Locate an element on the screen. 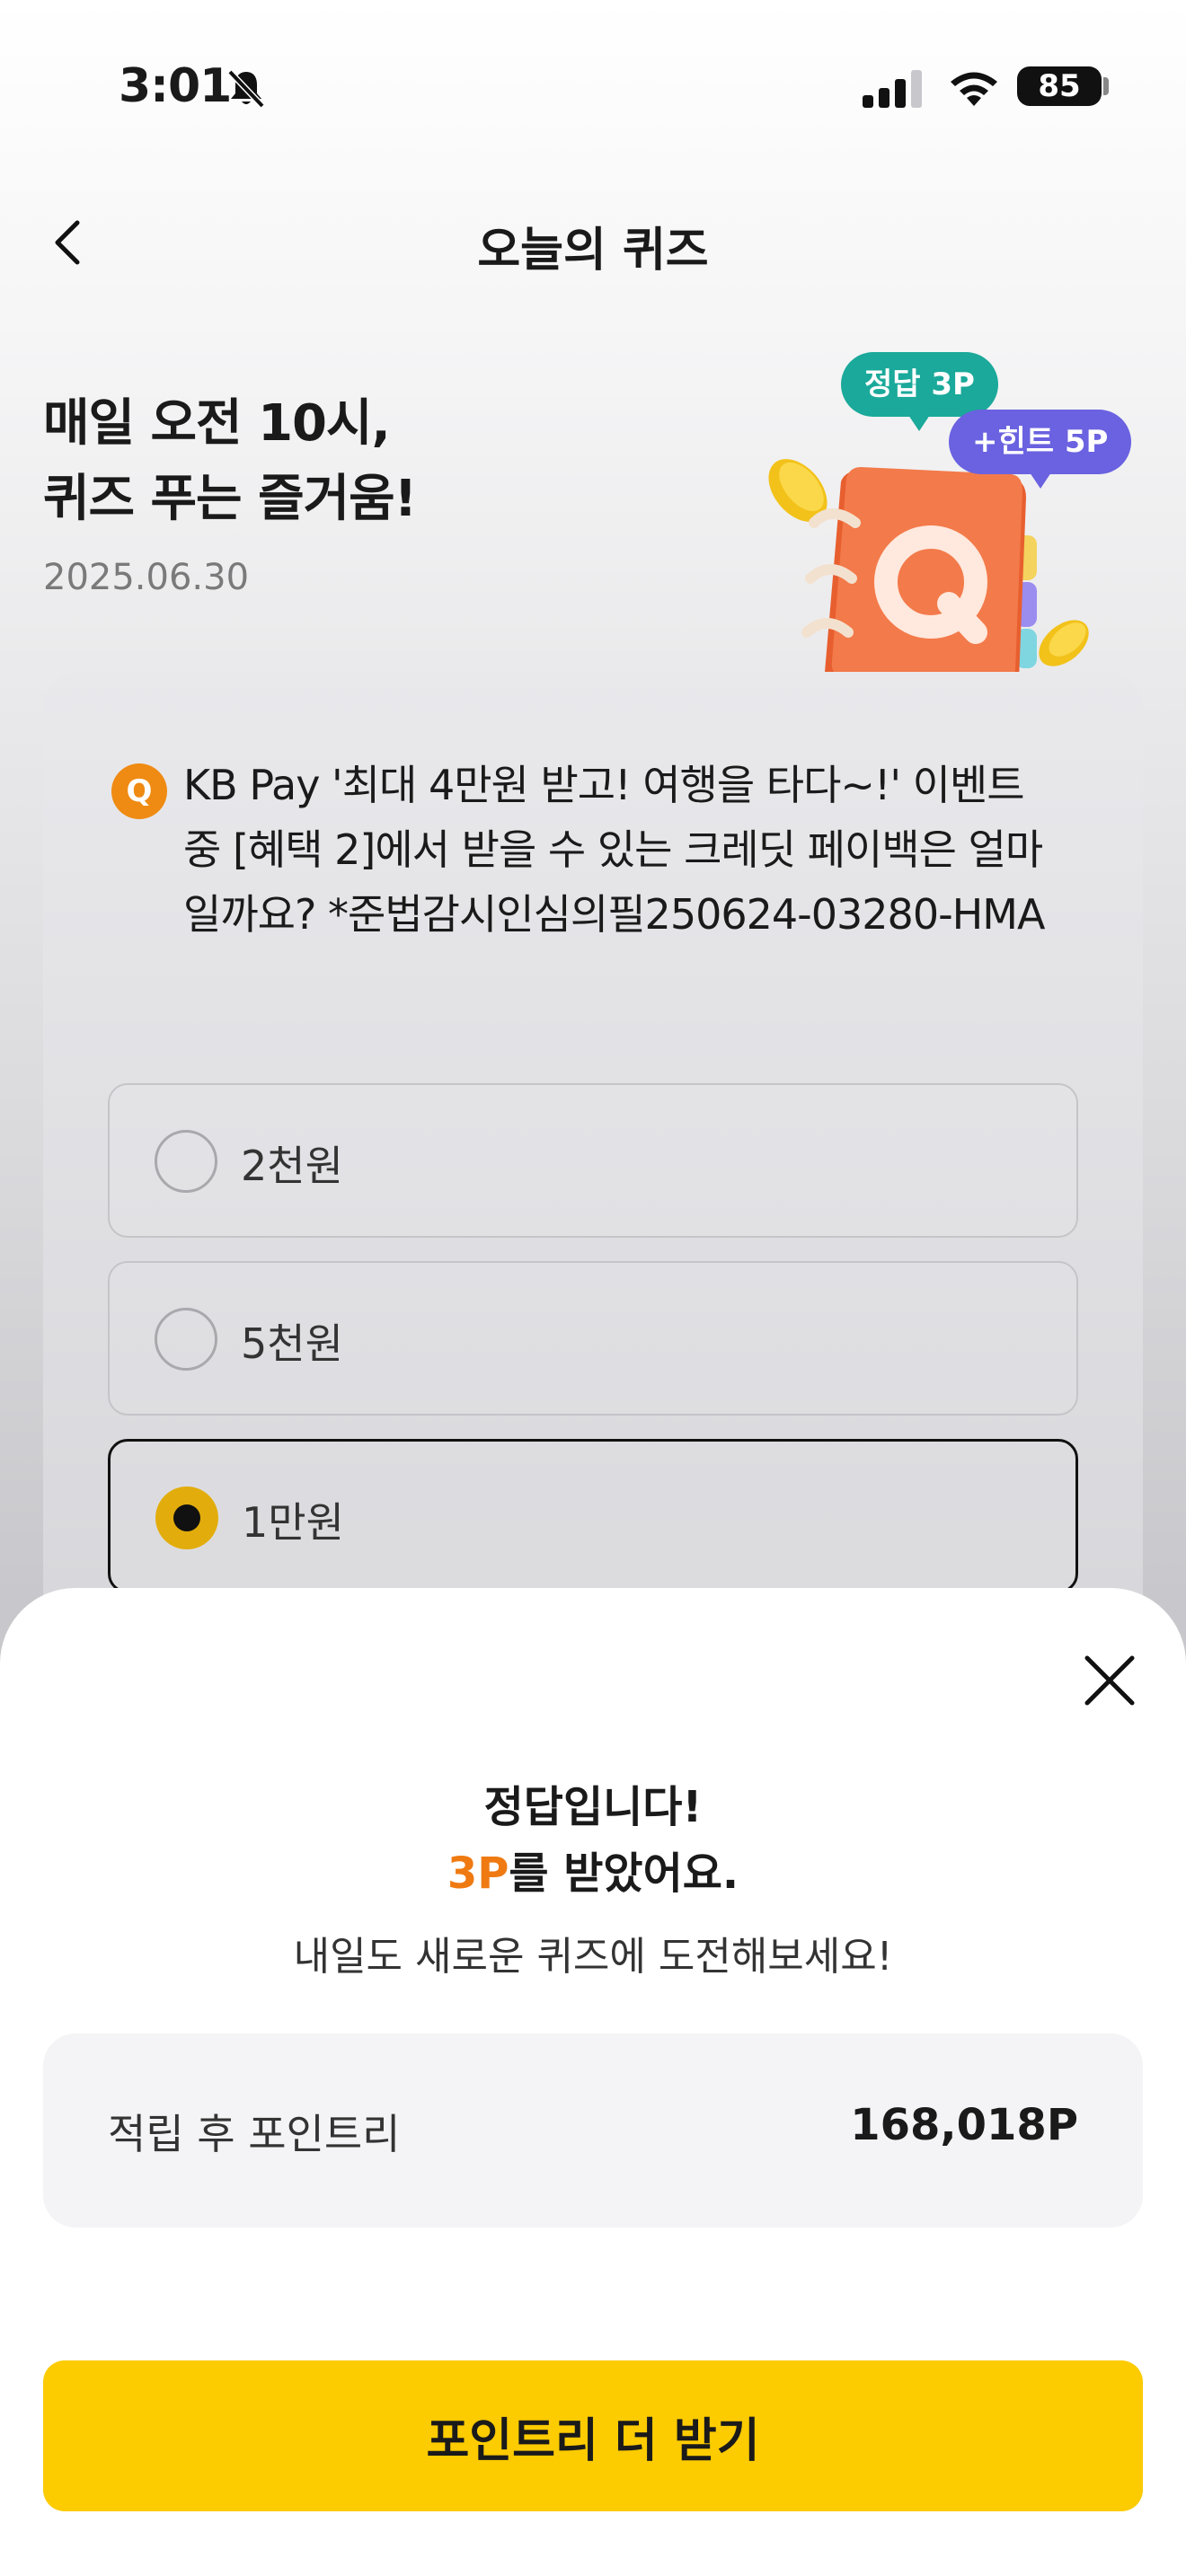 This screenshot has width=1186, height=2576. answer-option-label: 5천원 is located at coordinates (292, 1343).